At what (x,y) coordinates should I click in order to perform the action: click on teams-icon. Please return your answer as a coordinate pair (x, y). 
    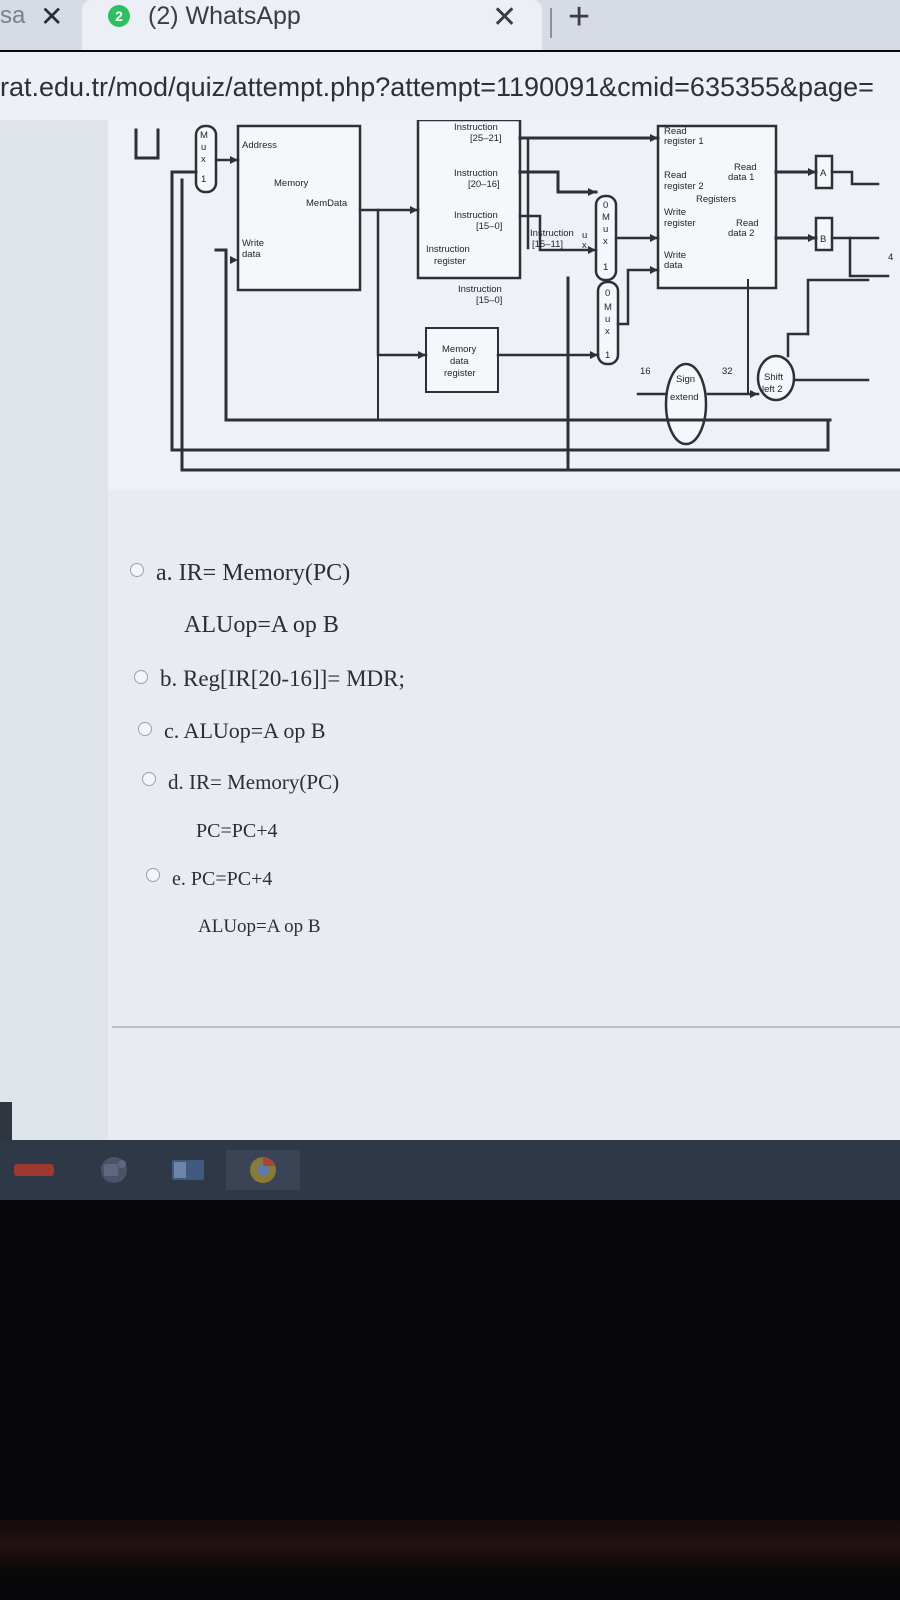
    Looking at the image, I should click on (114, 1170).